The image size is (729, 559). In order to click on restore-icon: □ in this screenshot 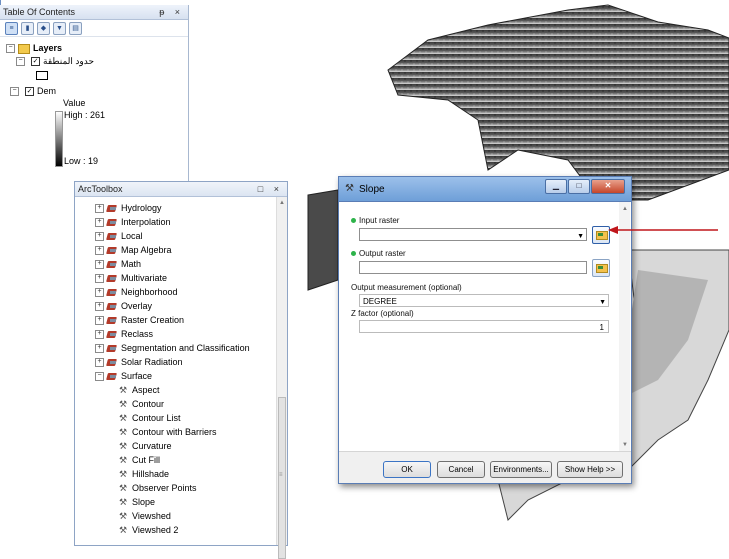, I will do `click(262, 189)`.